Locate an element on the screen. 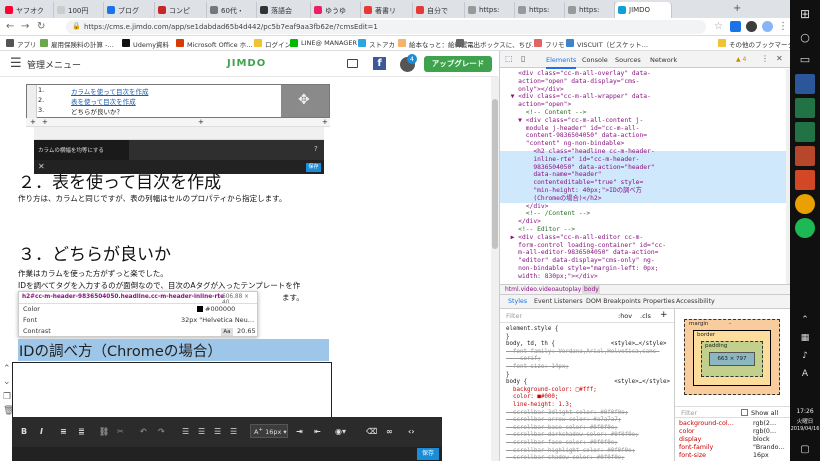 The height and width of the screenshot is (461, 820). browser-tab: 自分で is located at coordinates (439, 10).